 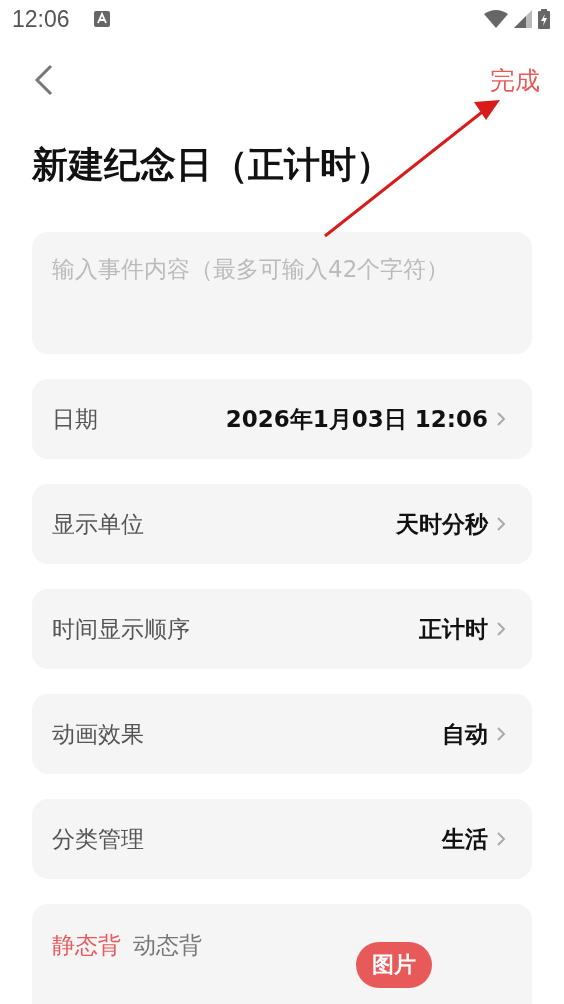 What do you see at coordinates (98, 839) in the screenshot?
I see `setting-label: 分类管理` at bounding box center [98, 839].